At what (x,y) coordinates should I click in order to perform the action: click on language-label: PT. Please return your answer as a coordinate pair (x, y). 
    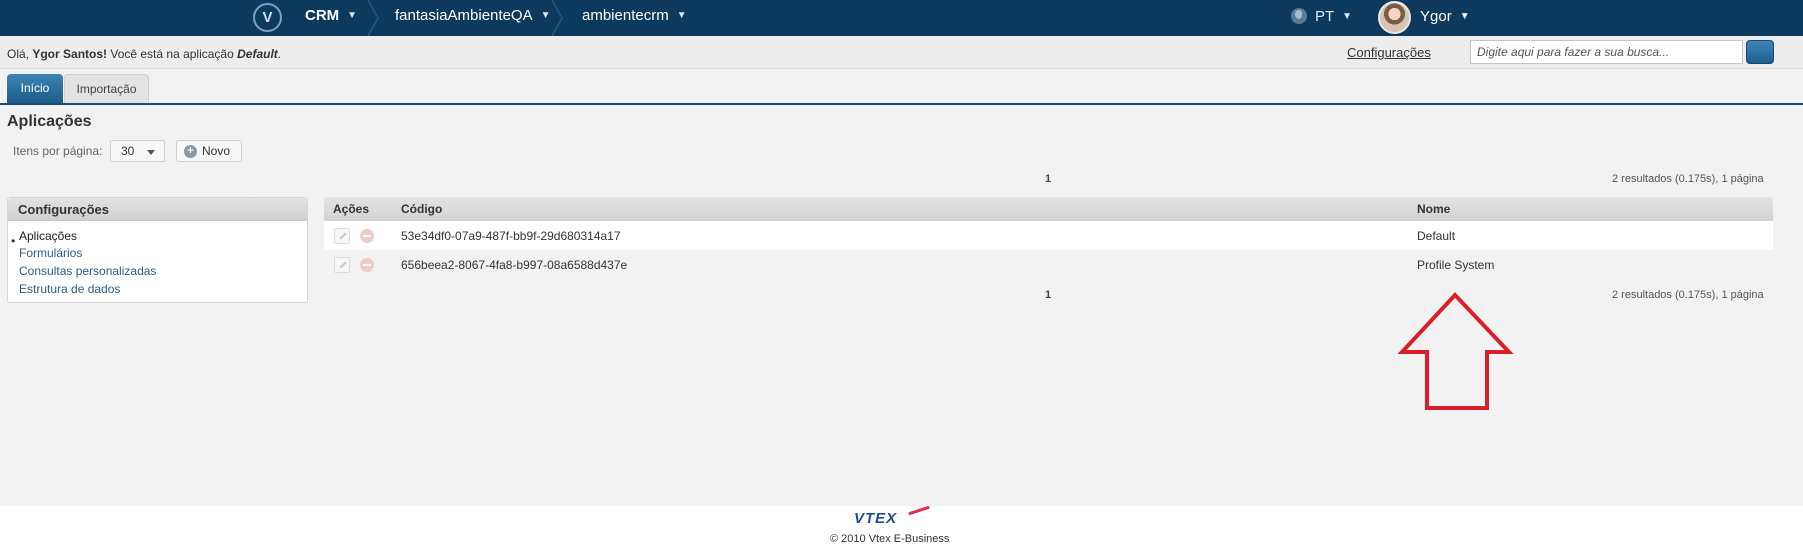
    Looking at the image, I should click on (1325, 16).